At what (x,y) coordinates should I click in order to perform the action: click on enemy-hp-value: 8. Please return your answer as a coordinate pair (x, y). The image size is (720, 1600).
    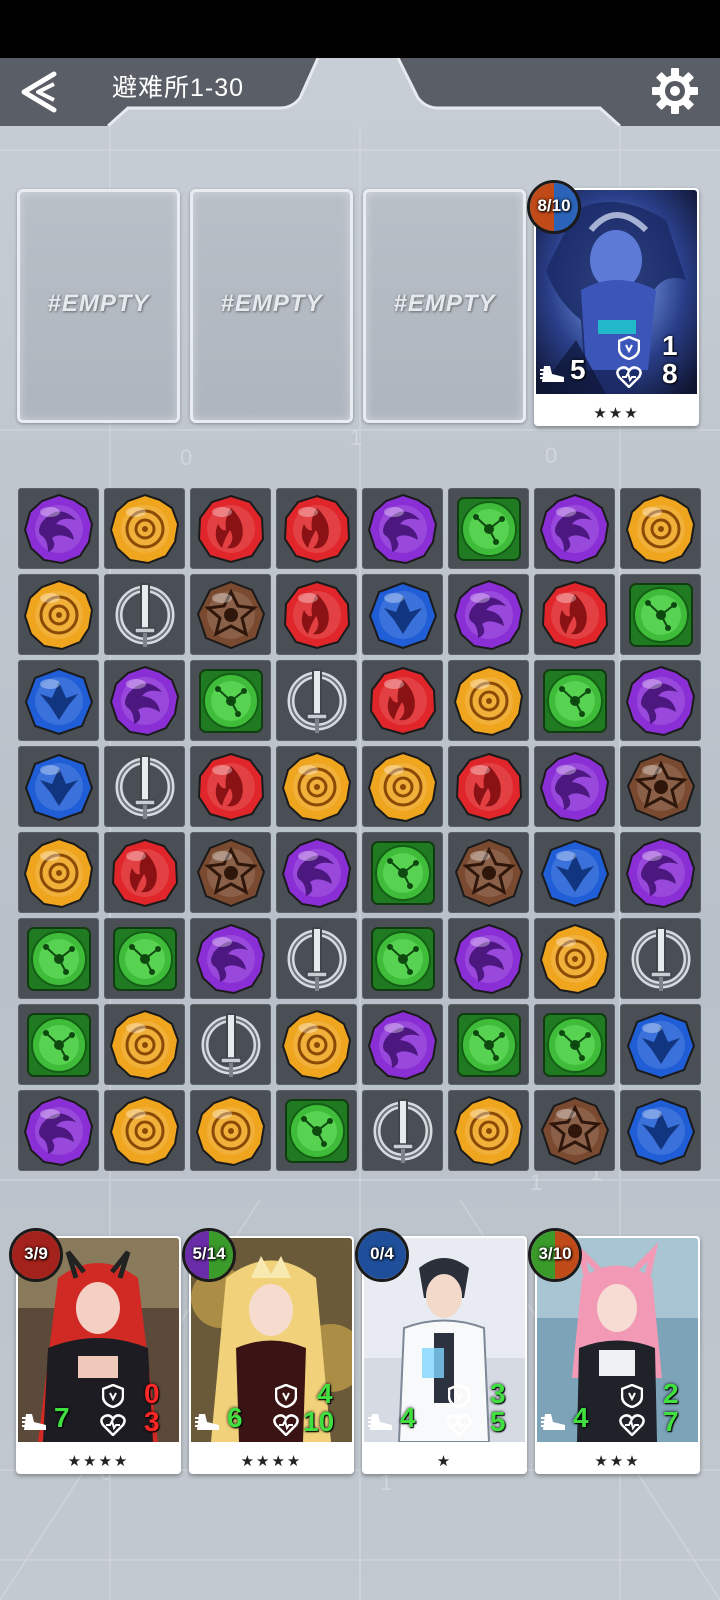
    Looking at the image, I should click on (670, 373).